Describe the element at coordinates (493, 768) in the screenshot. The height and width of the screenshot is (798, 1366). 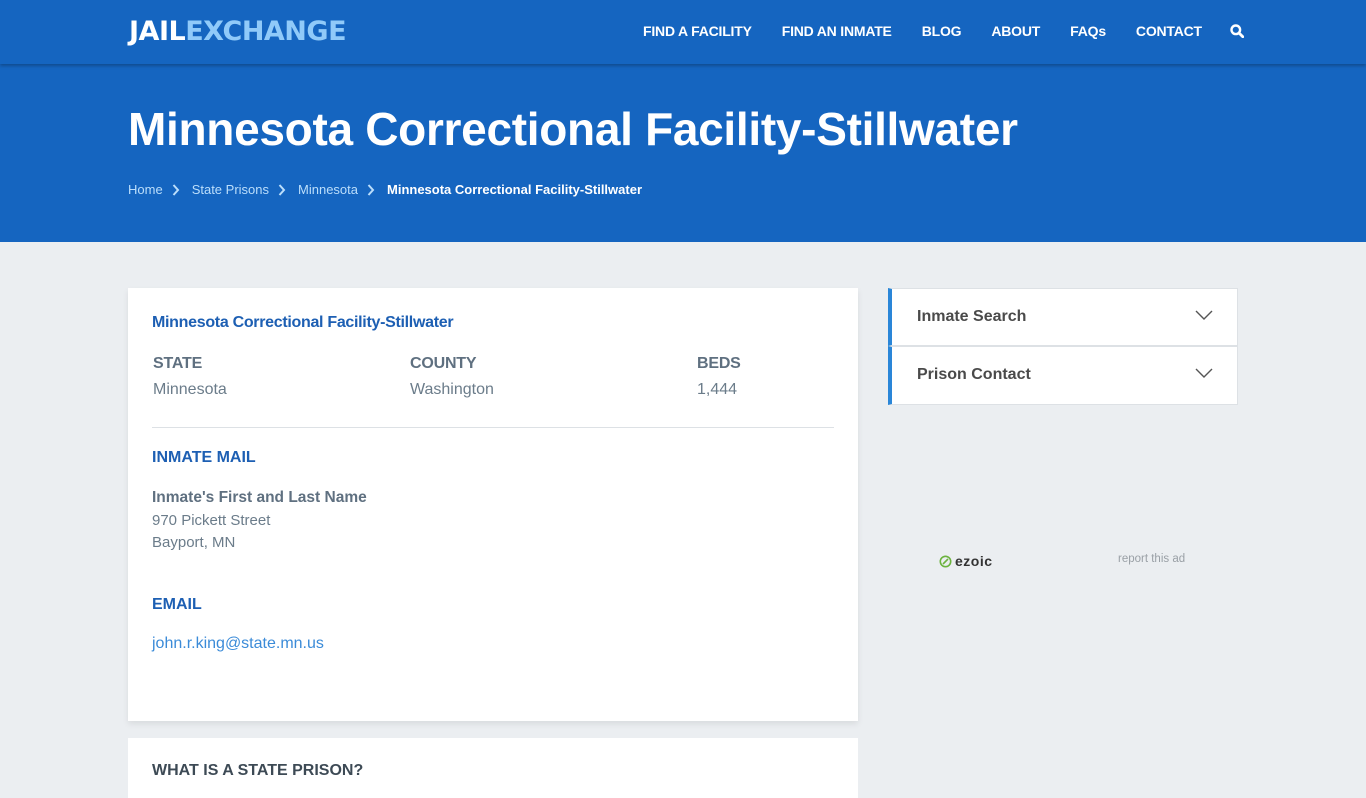
I see `state-prison-info-card: WHAT IS A STATE PRISON?` at that location.